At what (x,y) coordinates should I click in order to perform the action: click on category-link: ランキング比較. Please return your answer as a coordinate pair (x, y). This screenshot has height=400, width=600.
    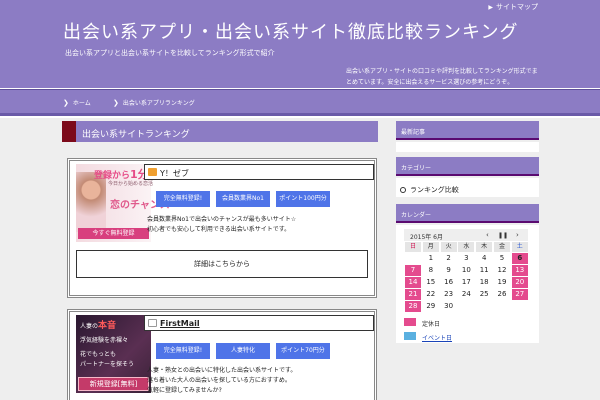
    Looking at the image, I should click on (429, 190).